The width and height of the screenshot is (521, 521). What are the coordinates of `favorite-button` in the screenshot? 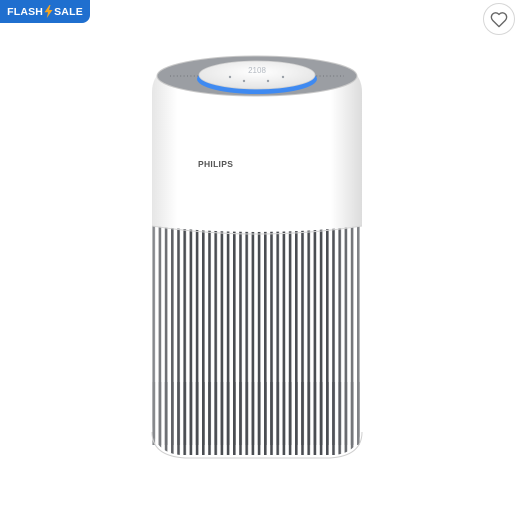 It's located at (499, 19).